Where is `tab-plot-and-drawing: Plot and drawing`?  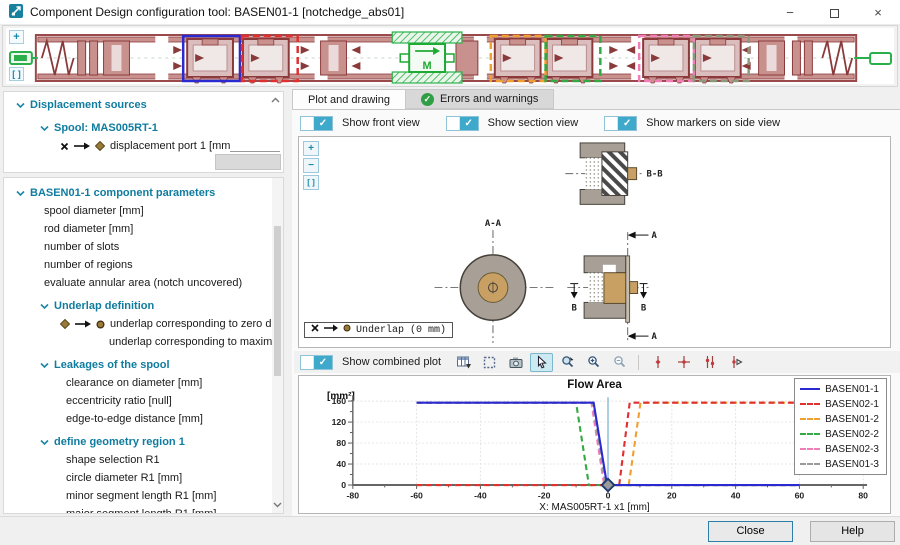
tab-plot-and-drawing: Plot and drawing is located at coordinates (349, 99).